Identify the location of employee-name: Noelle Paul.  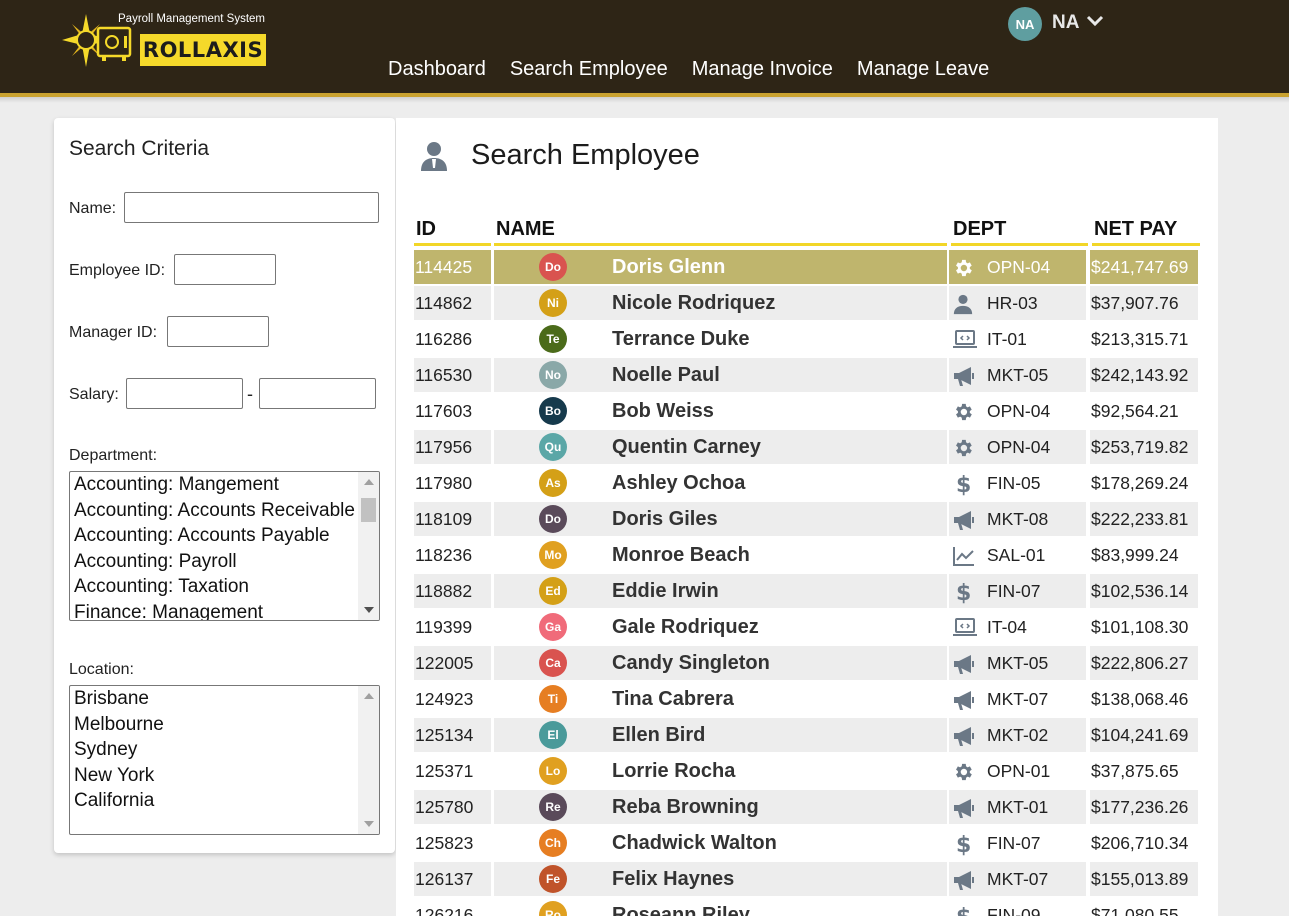
(666, 375).